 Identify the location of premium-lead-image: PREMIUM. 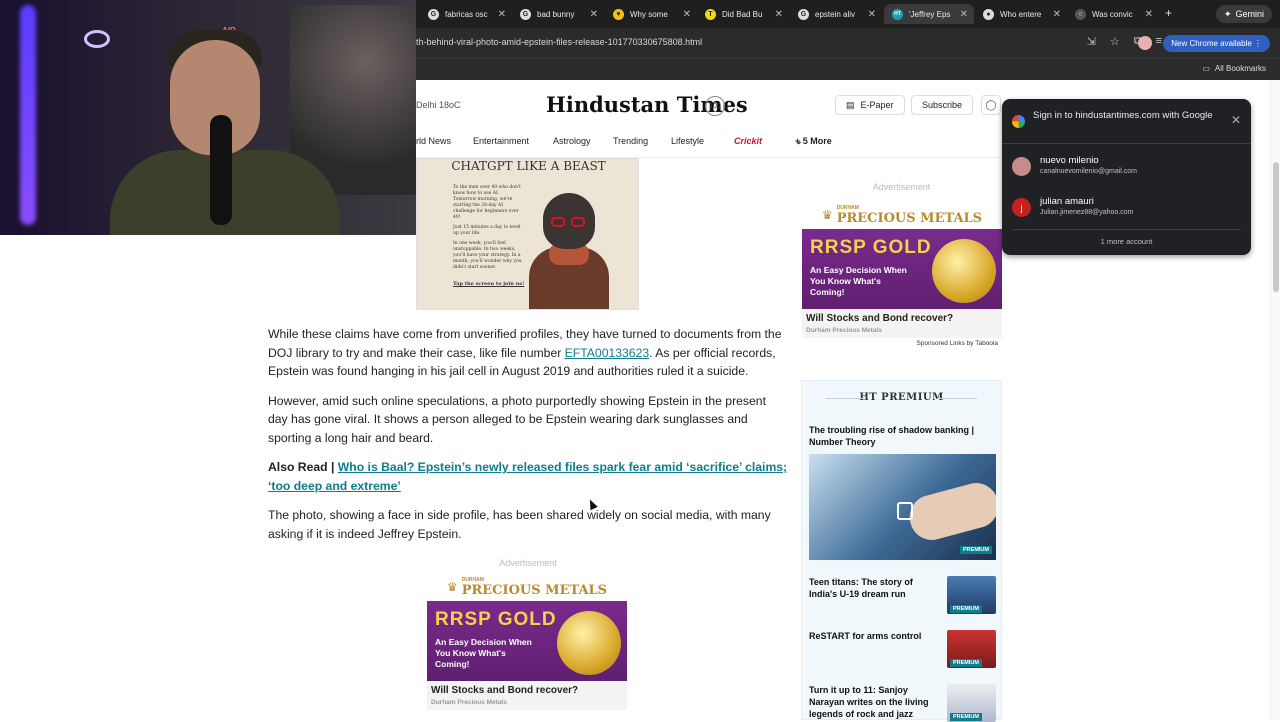
(902, 507).